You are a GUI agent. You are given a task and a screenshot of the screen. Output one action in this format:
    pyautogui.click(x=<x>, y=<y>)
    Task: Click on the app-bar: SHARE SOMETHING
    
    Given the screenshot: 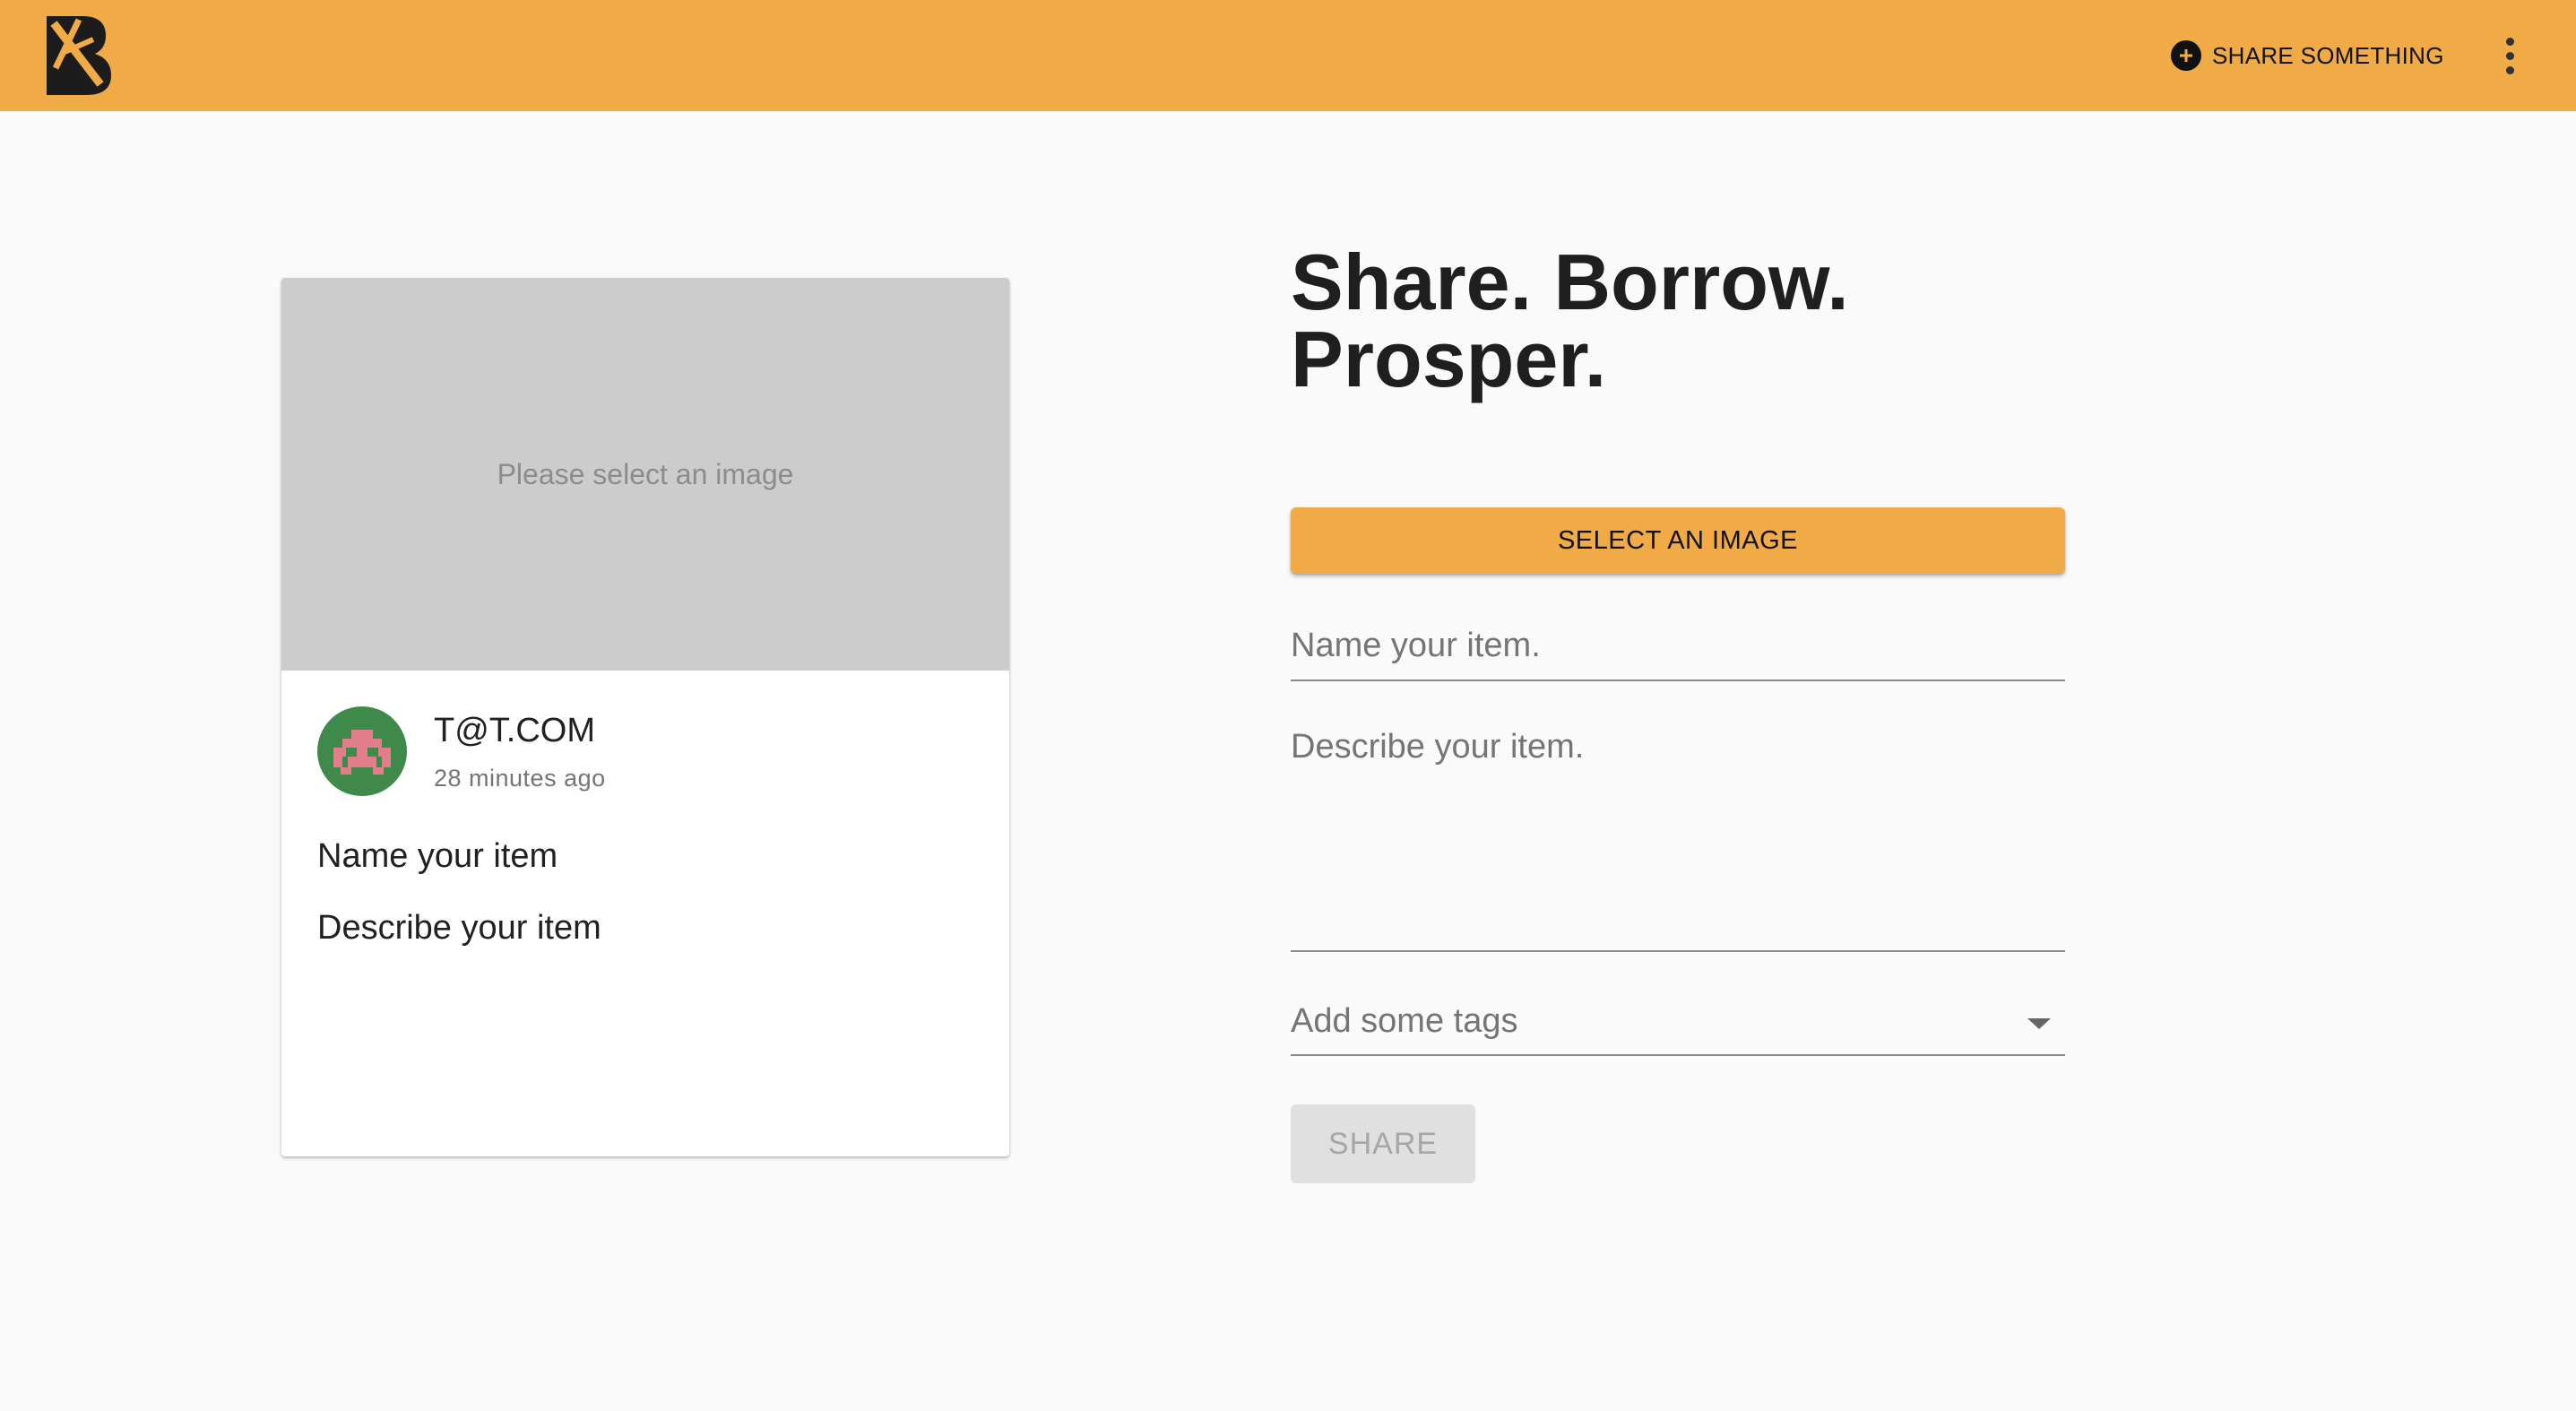 What is the action you would take?
    pyautogui.click(x=1288, y=55)
    